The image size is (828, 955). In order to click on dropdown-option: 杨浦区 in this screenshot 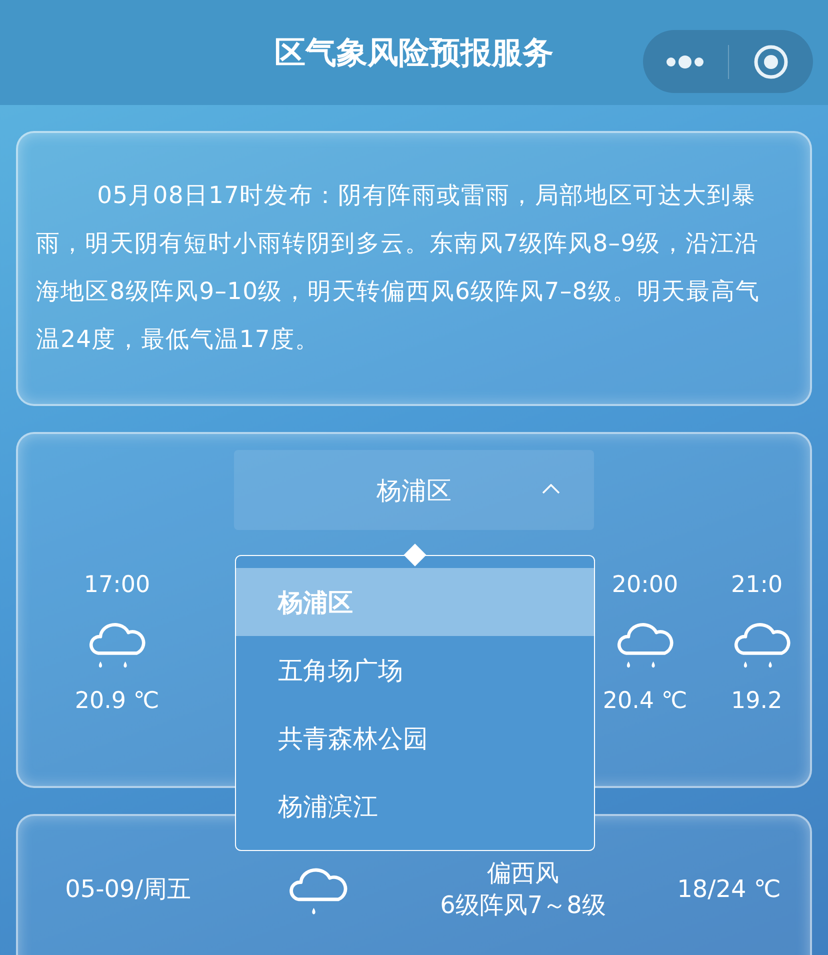, I will do `click(415, 602)`.